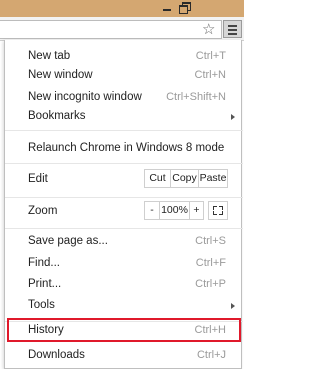 The image size is (320, 369). Describe the element at coordinates (196, 210) in the screenshot. I see `zoom-in-button: +` at that location.